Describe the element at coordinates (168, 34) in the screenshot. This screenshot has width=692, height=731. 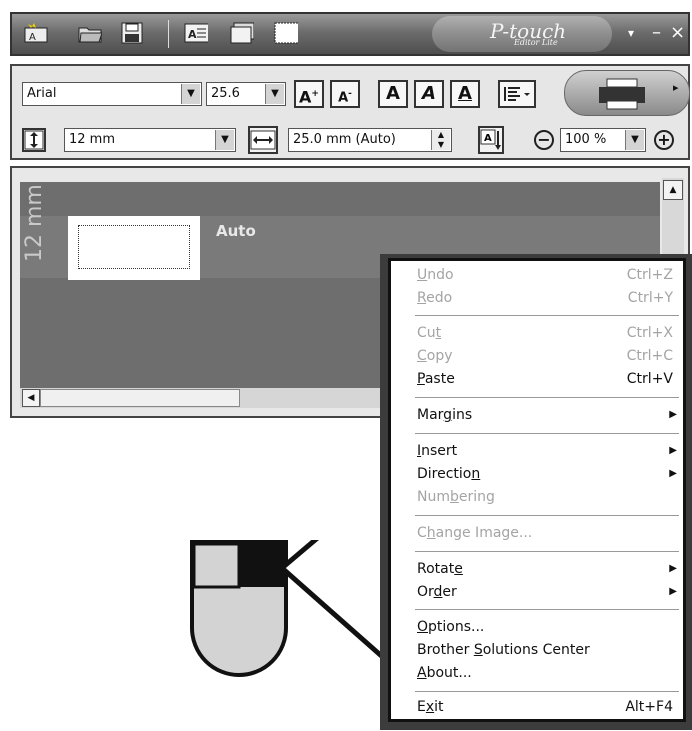
I see `separator` at that location.